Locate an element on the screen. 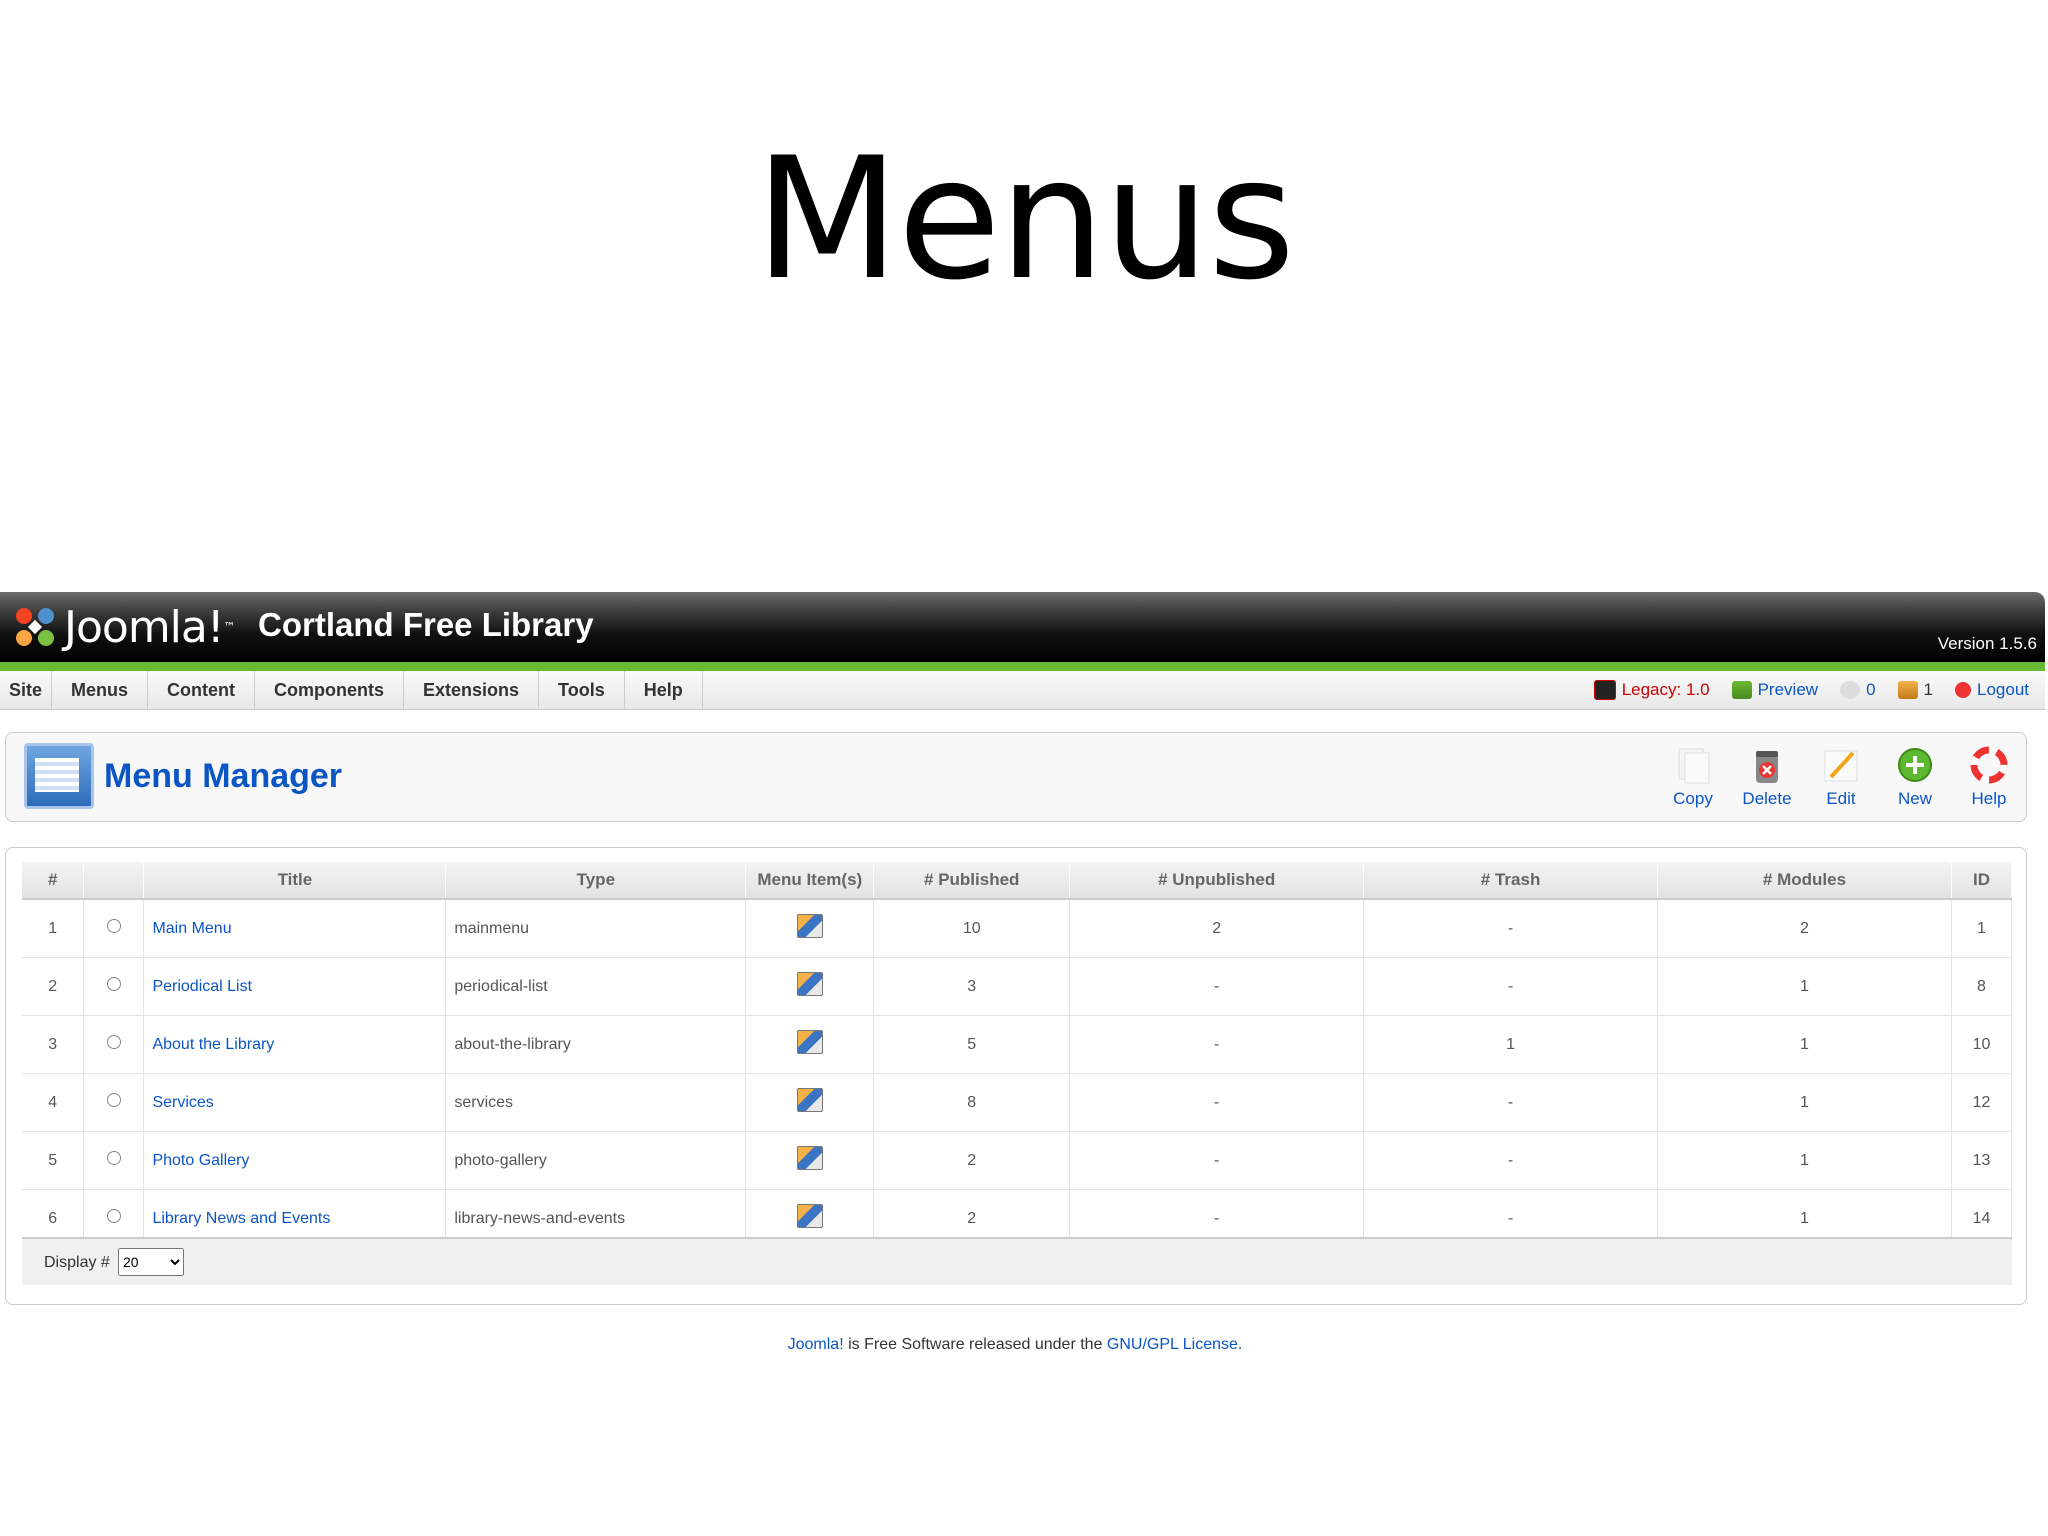  menu-tools: Tools is located at coordinates (582, 690).